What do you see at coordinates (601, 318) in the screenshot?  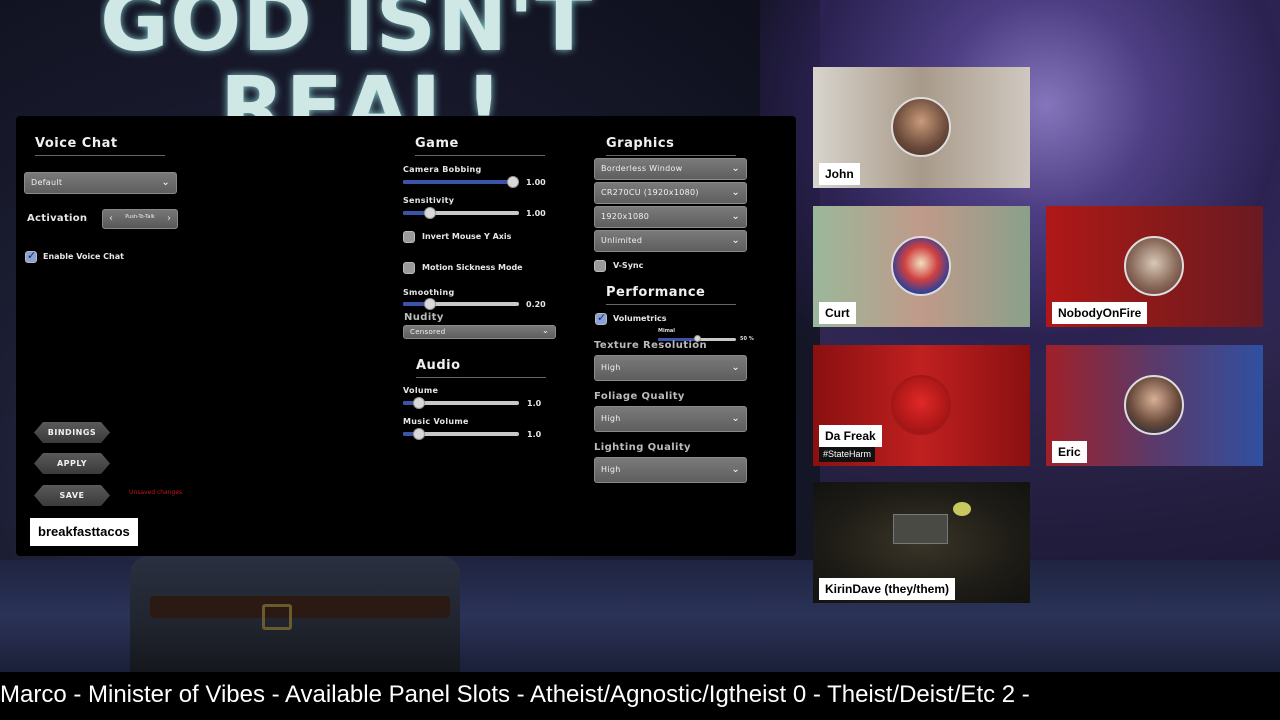 I see `volumetrics-checkbox` at bounding box center [601, 318].